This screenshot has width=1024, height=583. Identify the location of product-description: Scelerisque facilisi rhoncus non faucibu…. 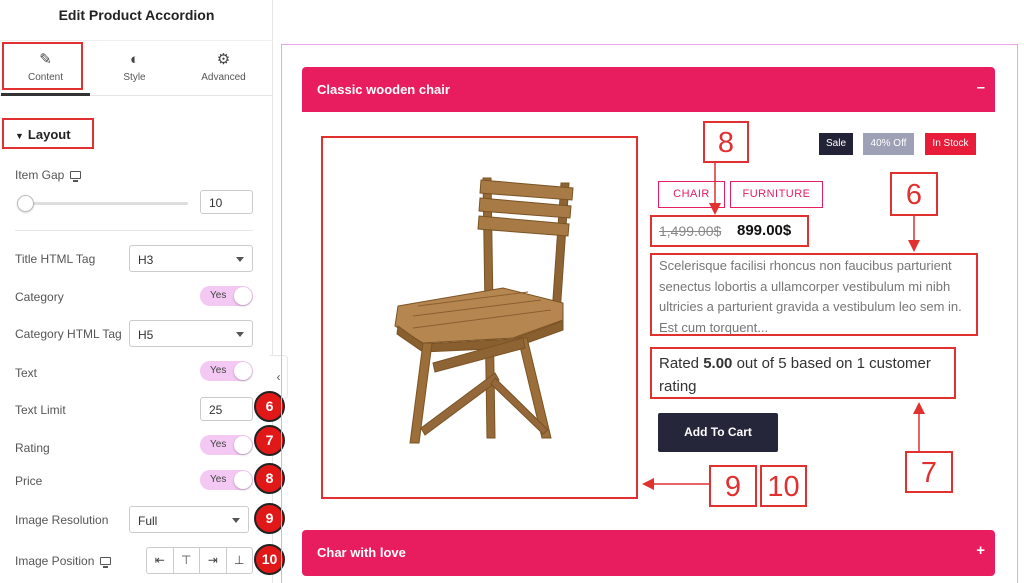
(810, 296).